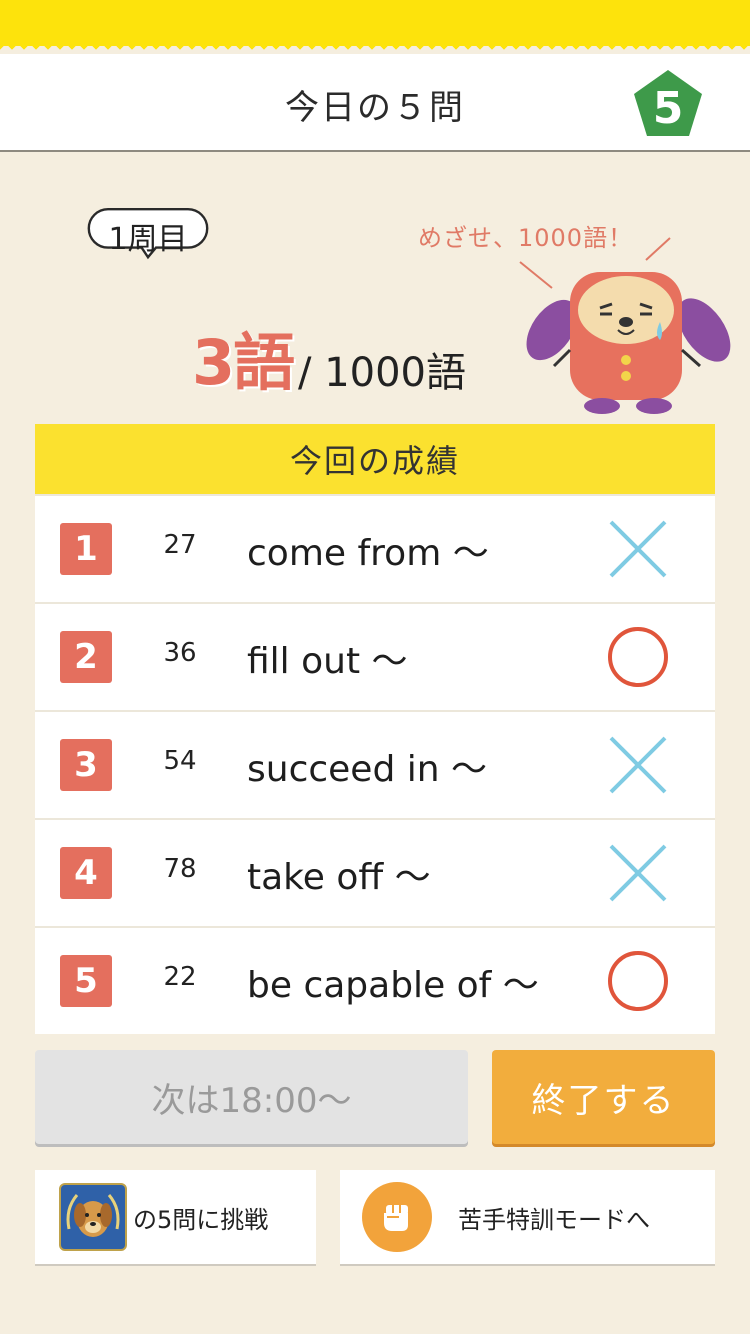 Image resolution: width=750 pixels, height=1334 pixels. Describe the element at coordinates (180, 761) in the screenshot. I see `word-number: 54` at that location.